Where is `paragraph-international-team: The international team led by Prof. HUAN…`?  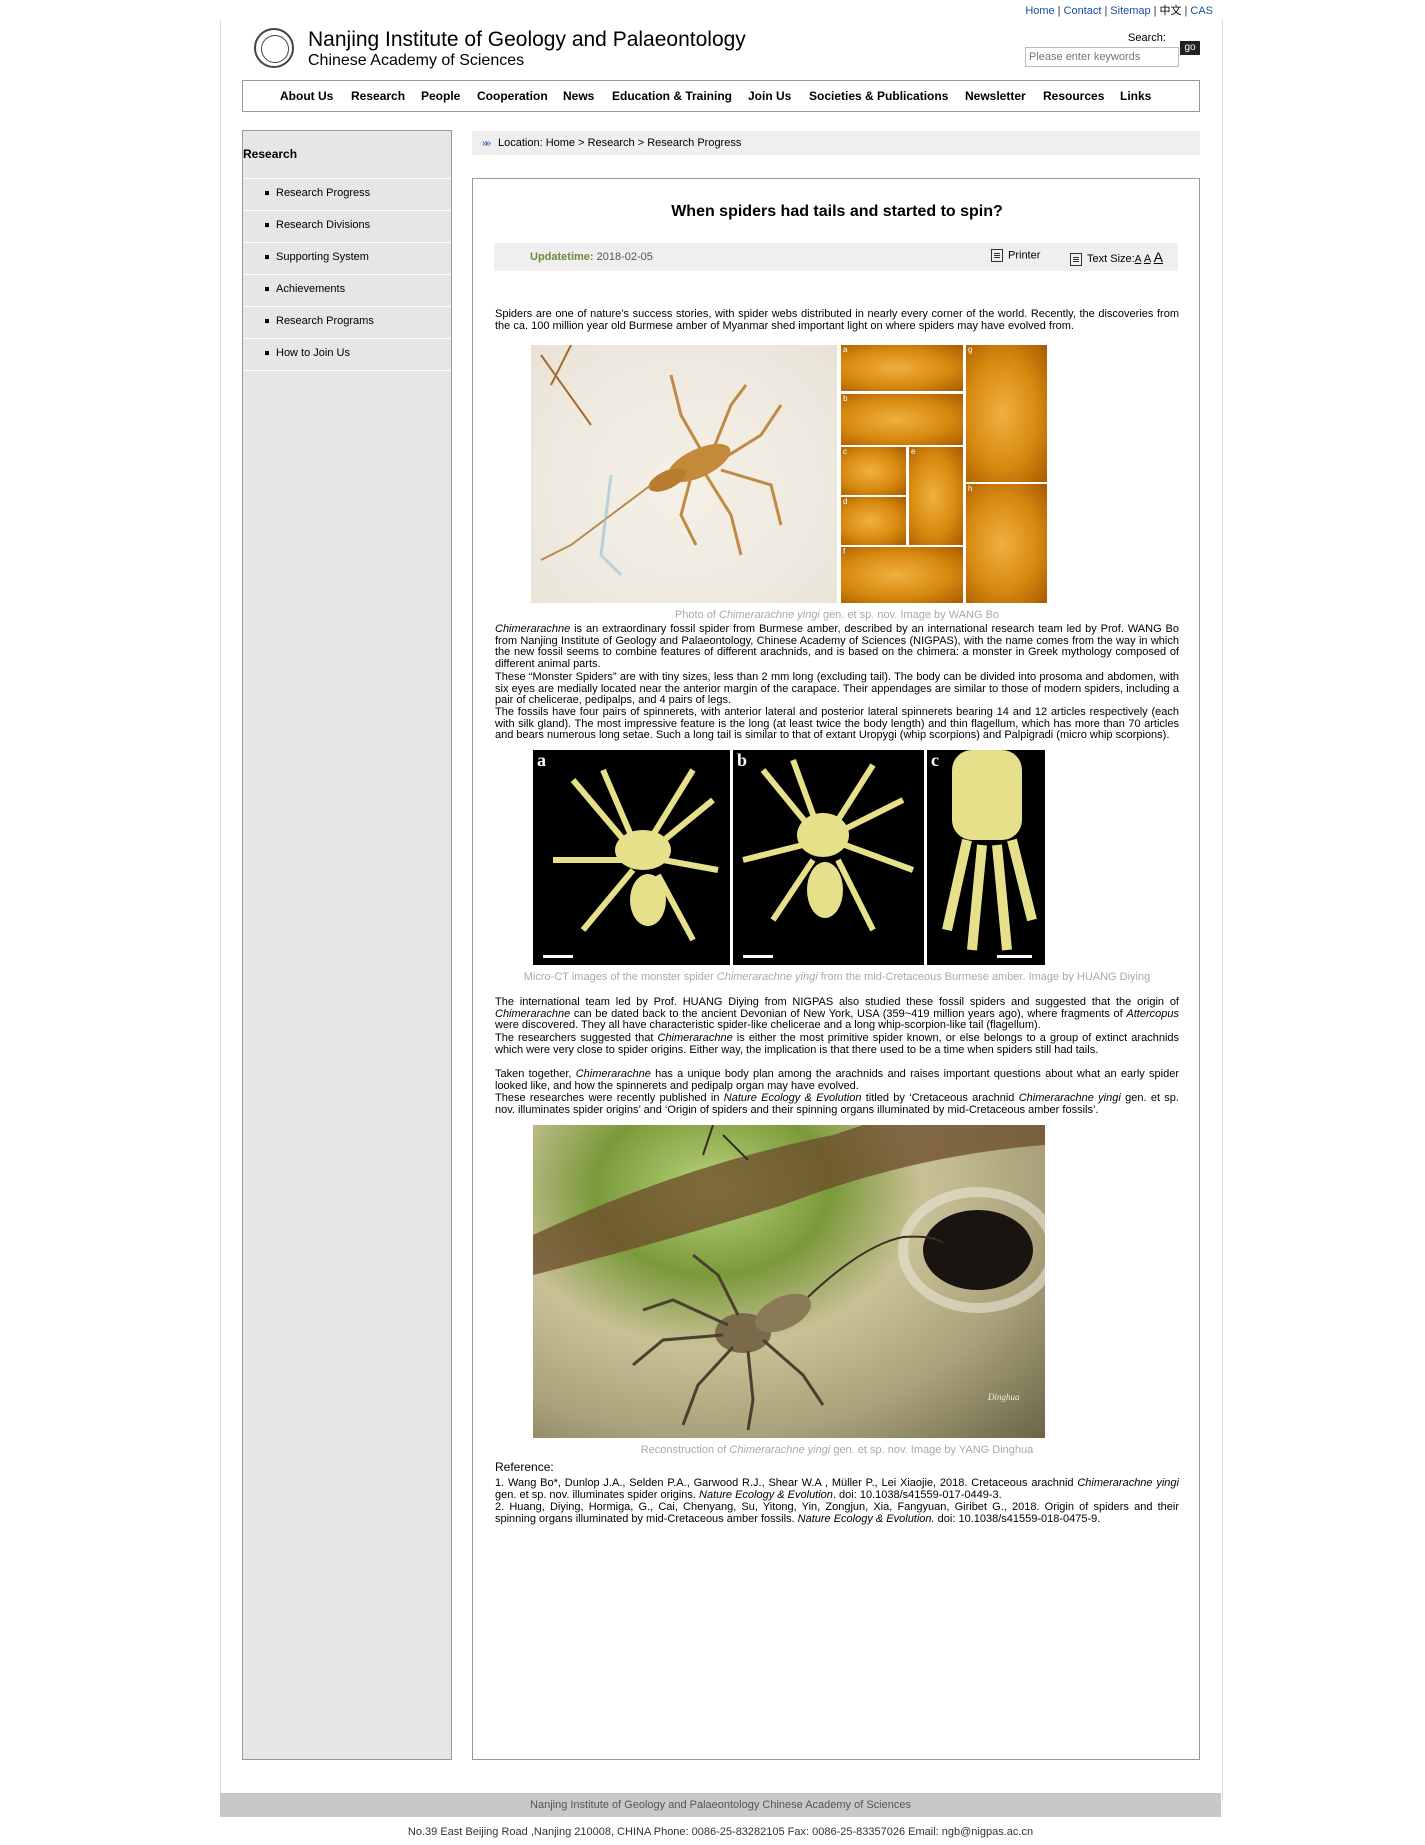 paragraph-international-team: The international team led by Prof. HUAN… is located at coordinates (837, 1013).